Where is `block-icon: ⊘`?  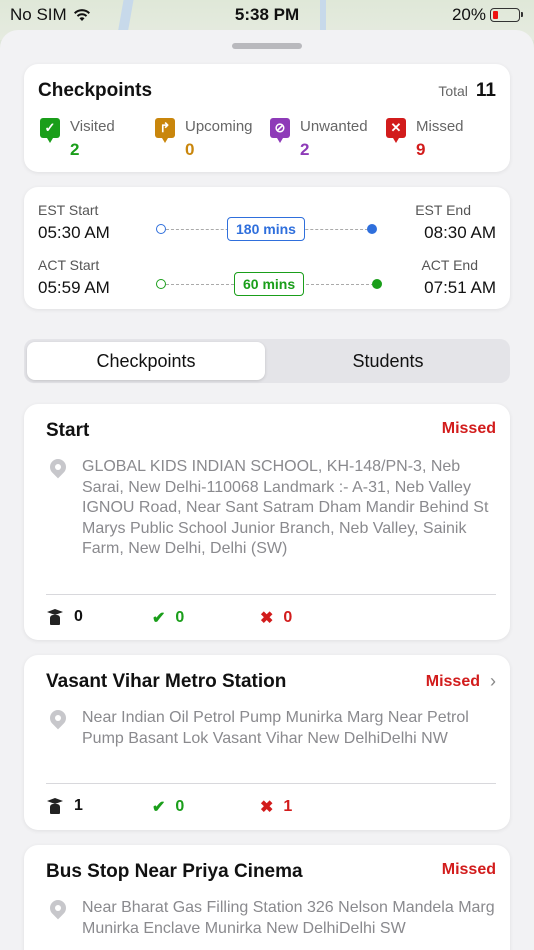
block-icon: ⊘ is located at coordinates (280, 130).